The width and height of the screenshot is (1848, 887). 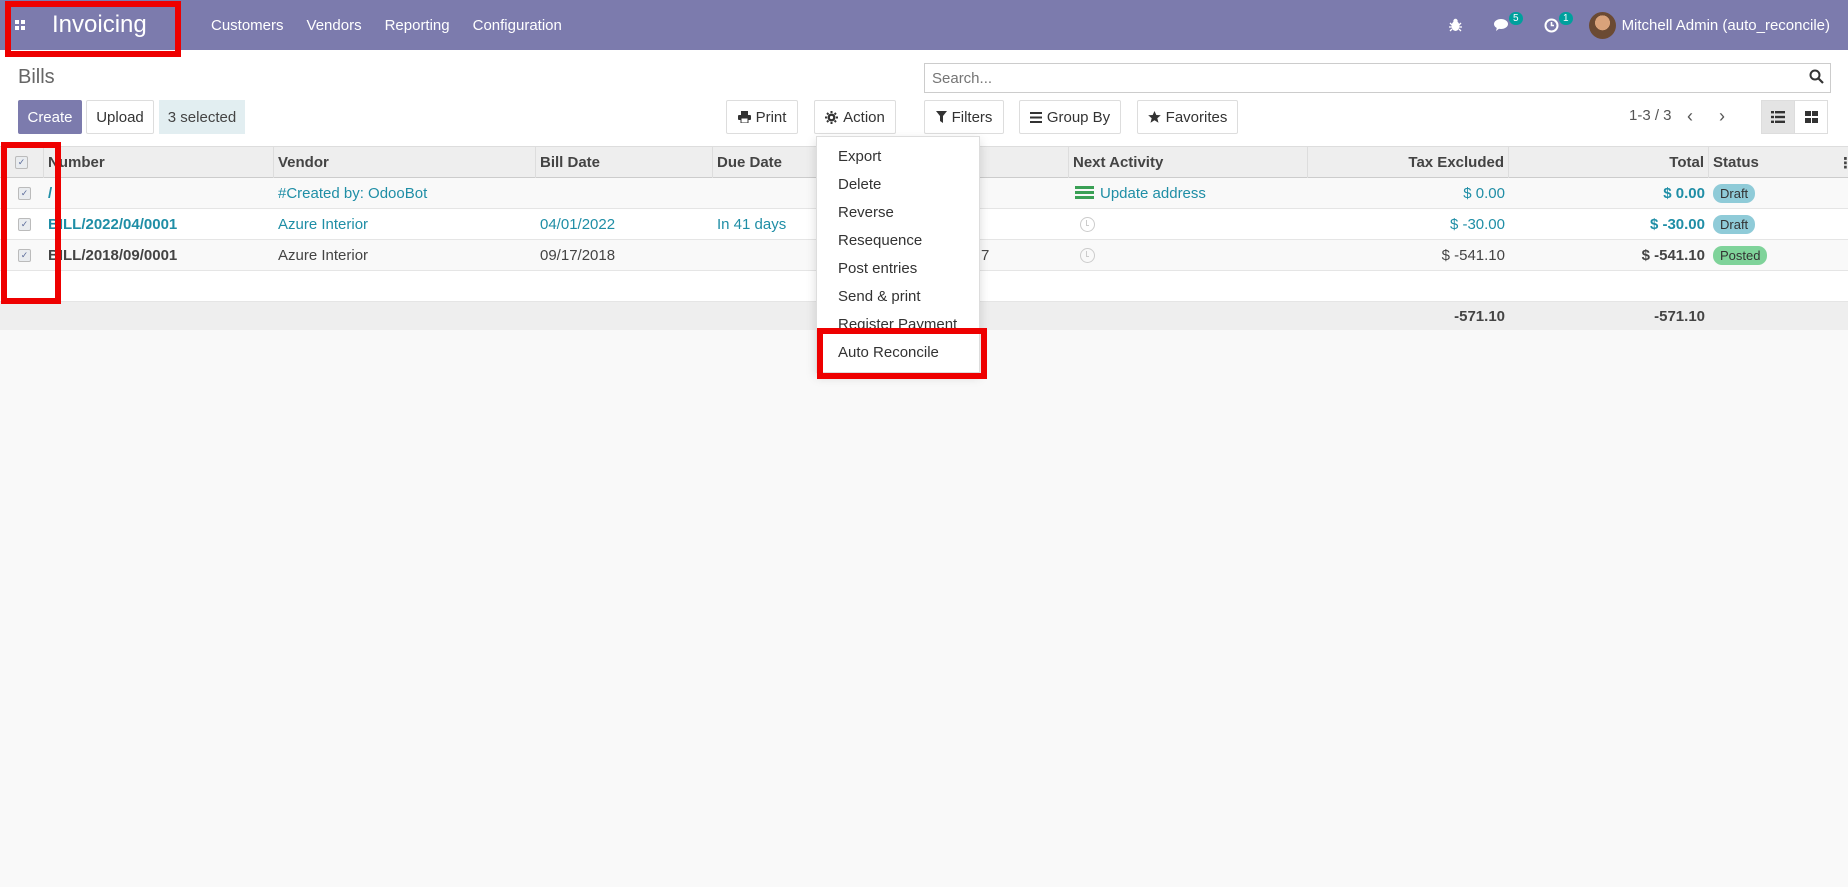 I want to click on selected-count: 3 selected, so click(x=202, y=117).